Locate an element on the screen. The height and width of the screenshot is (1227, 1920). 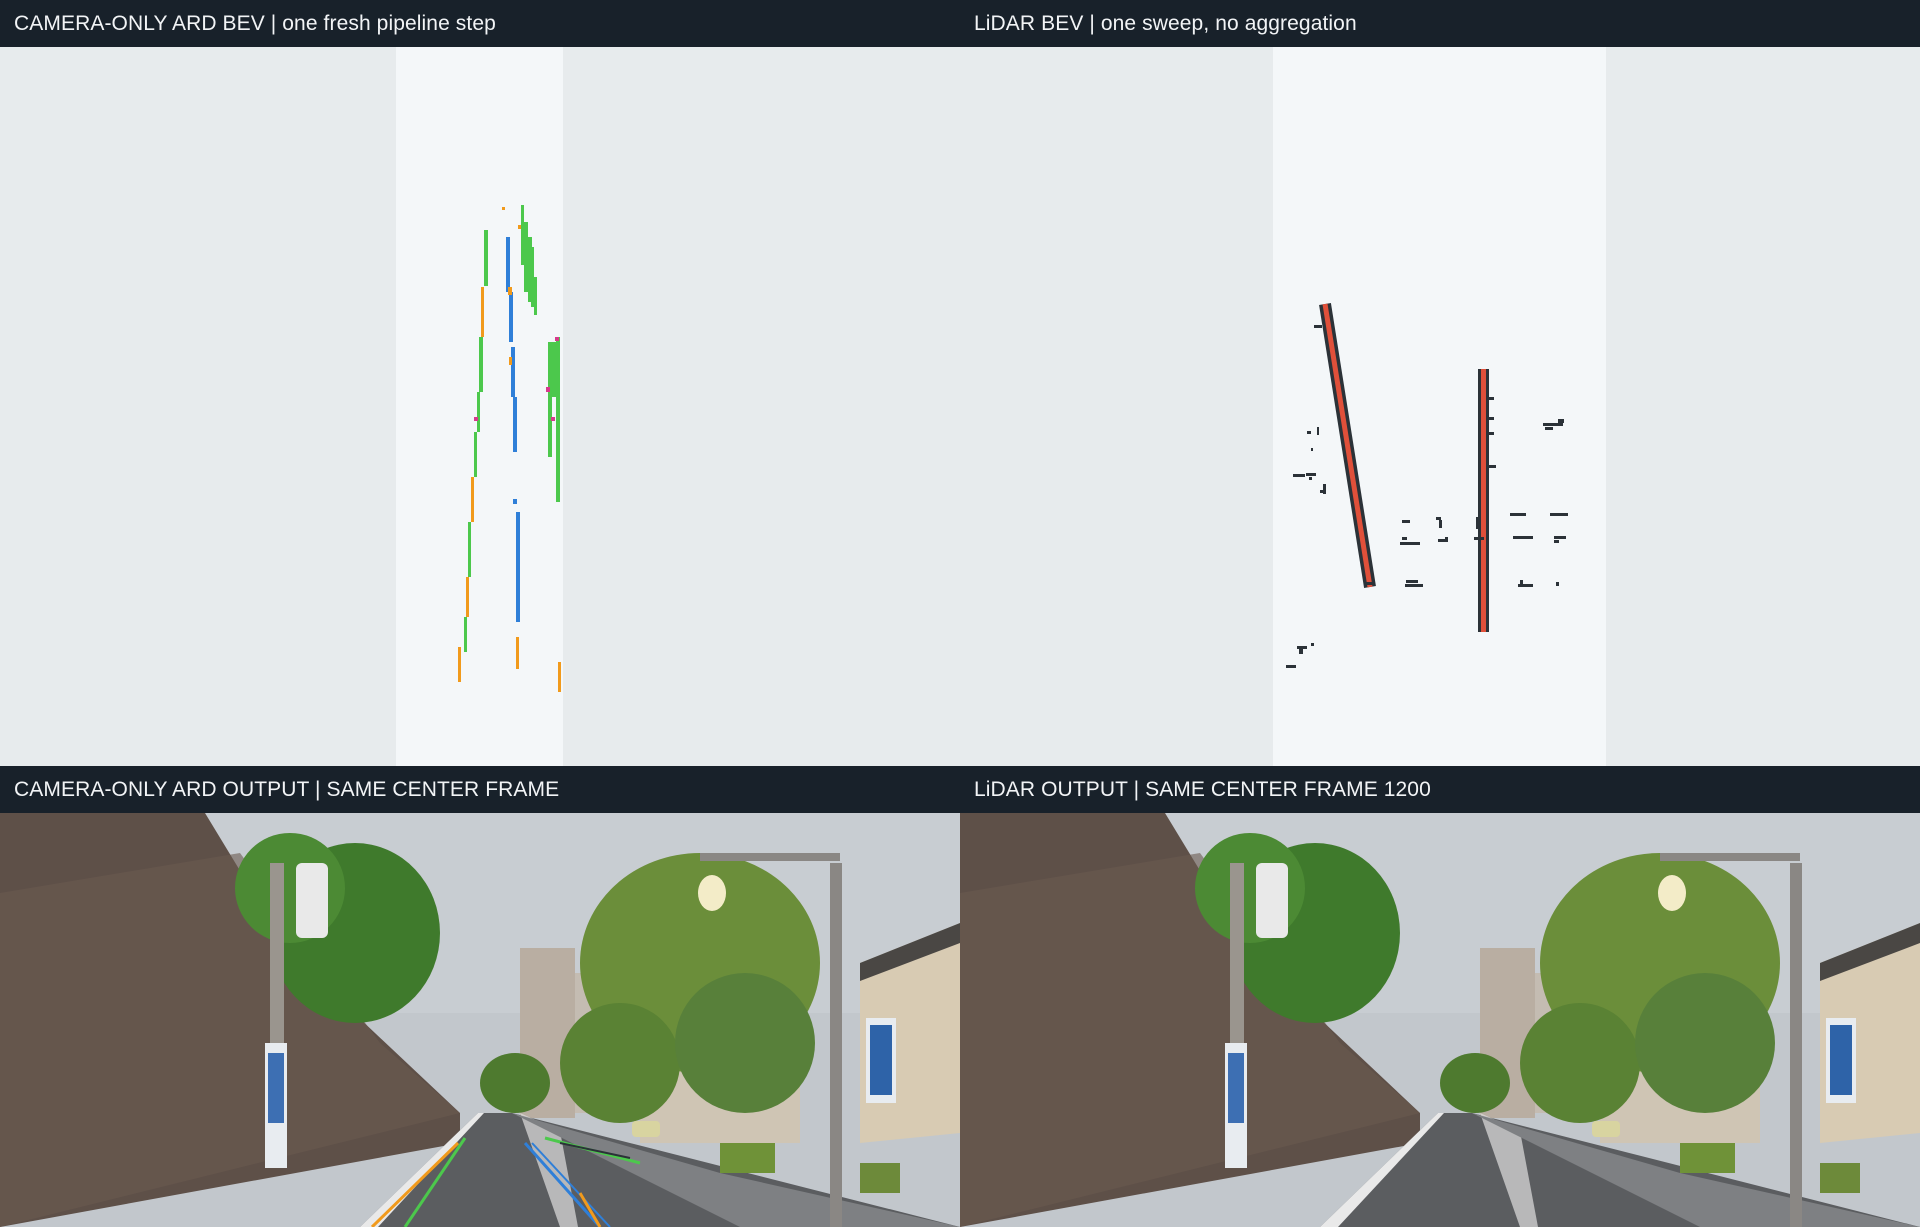
lidar-output-title: LiDAR OUTPUT | SAME CENTER FRAME 1200 is located at coordinates (1440, 789).